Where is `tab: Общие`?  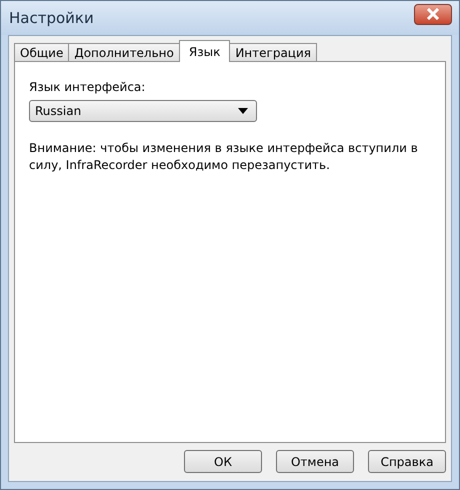 tab: Общие is located at coordinates (42, 52).